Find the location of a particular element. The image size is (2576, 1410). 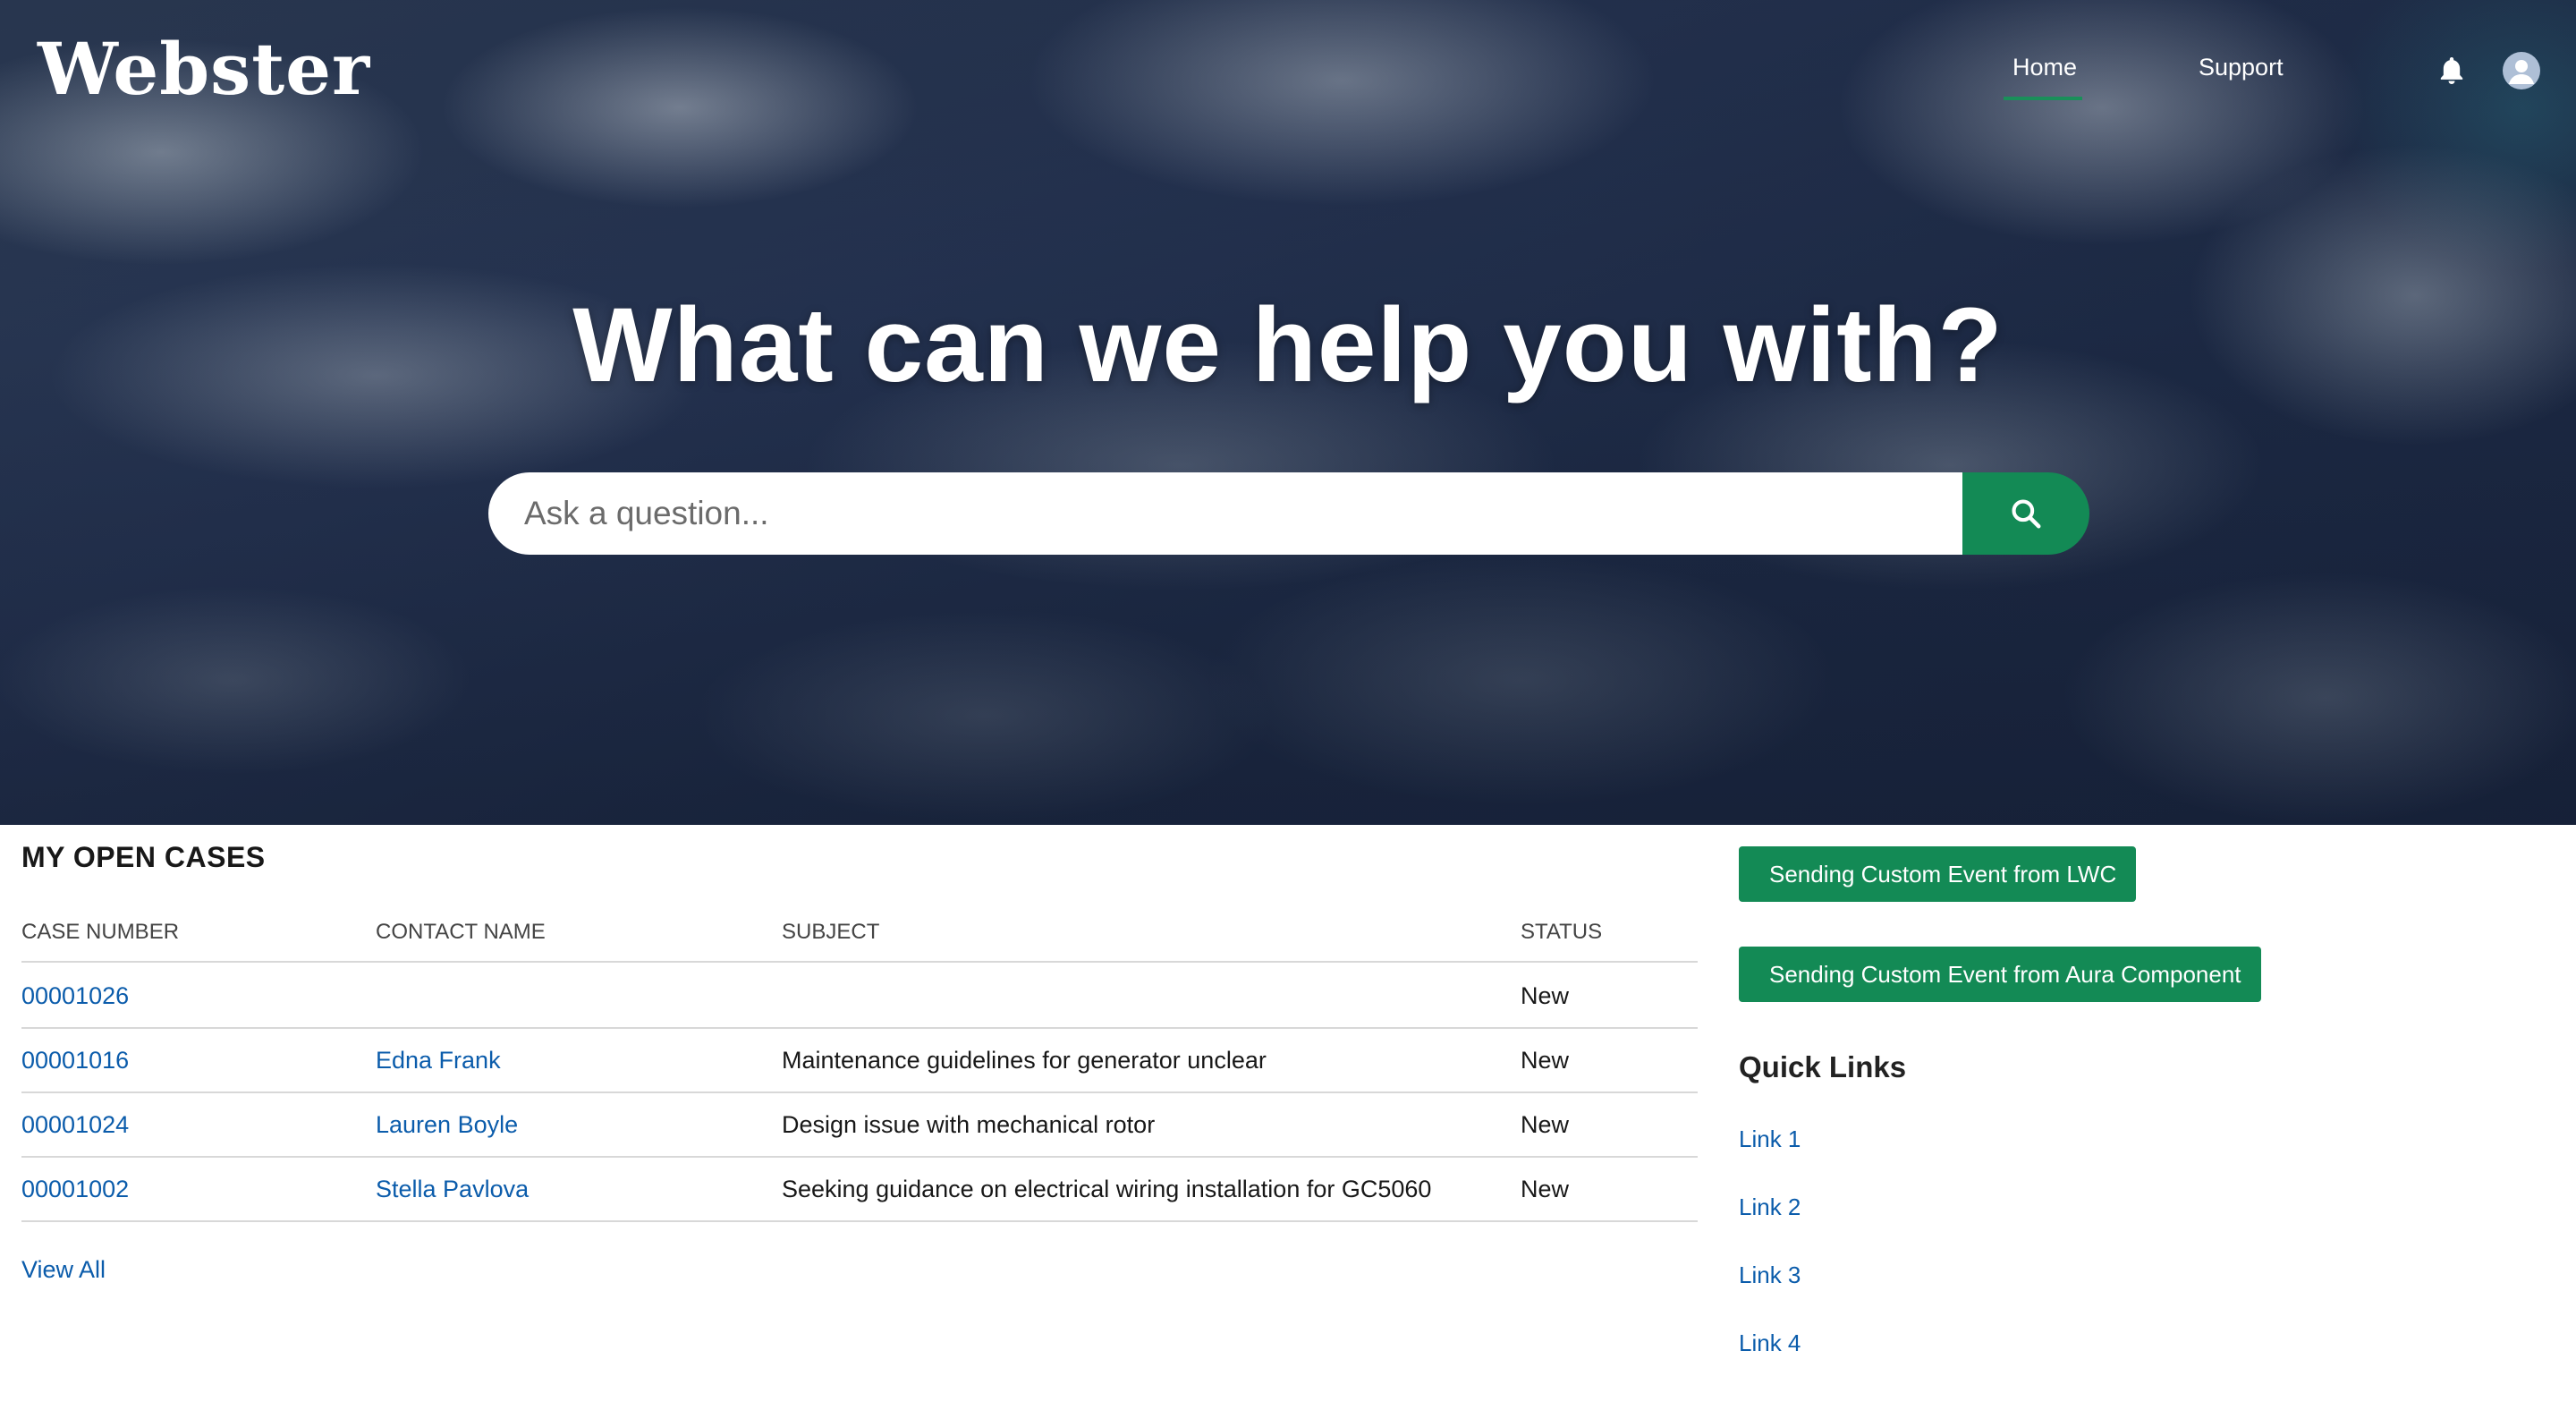

case-number-link: 00001024 is located at coordinates (75, 1125).